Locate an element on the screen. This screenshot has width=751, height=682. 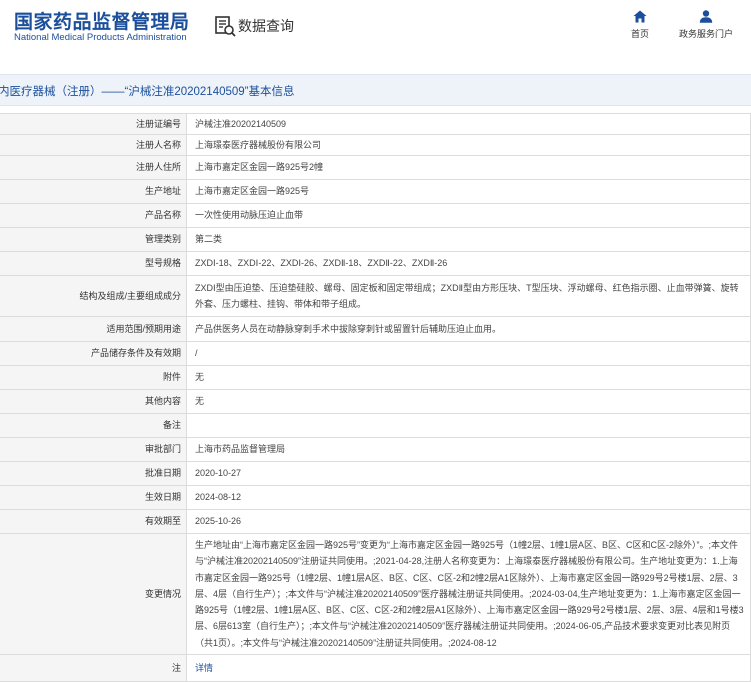
row-label: 有效期至 is located at coordinates (93, 521).